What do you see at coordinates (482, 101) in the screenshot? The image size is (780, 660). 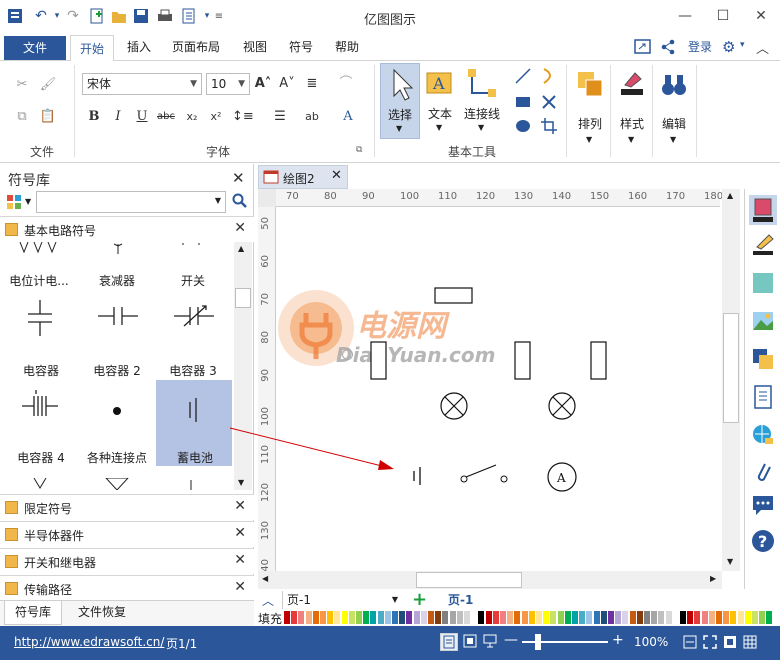 I see `connector-tool-button: 连接线 ▼` at bounding box center [482, 101].